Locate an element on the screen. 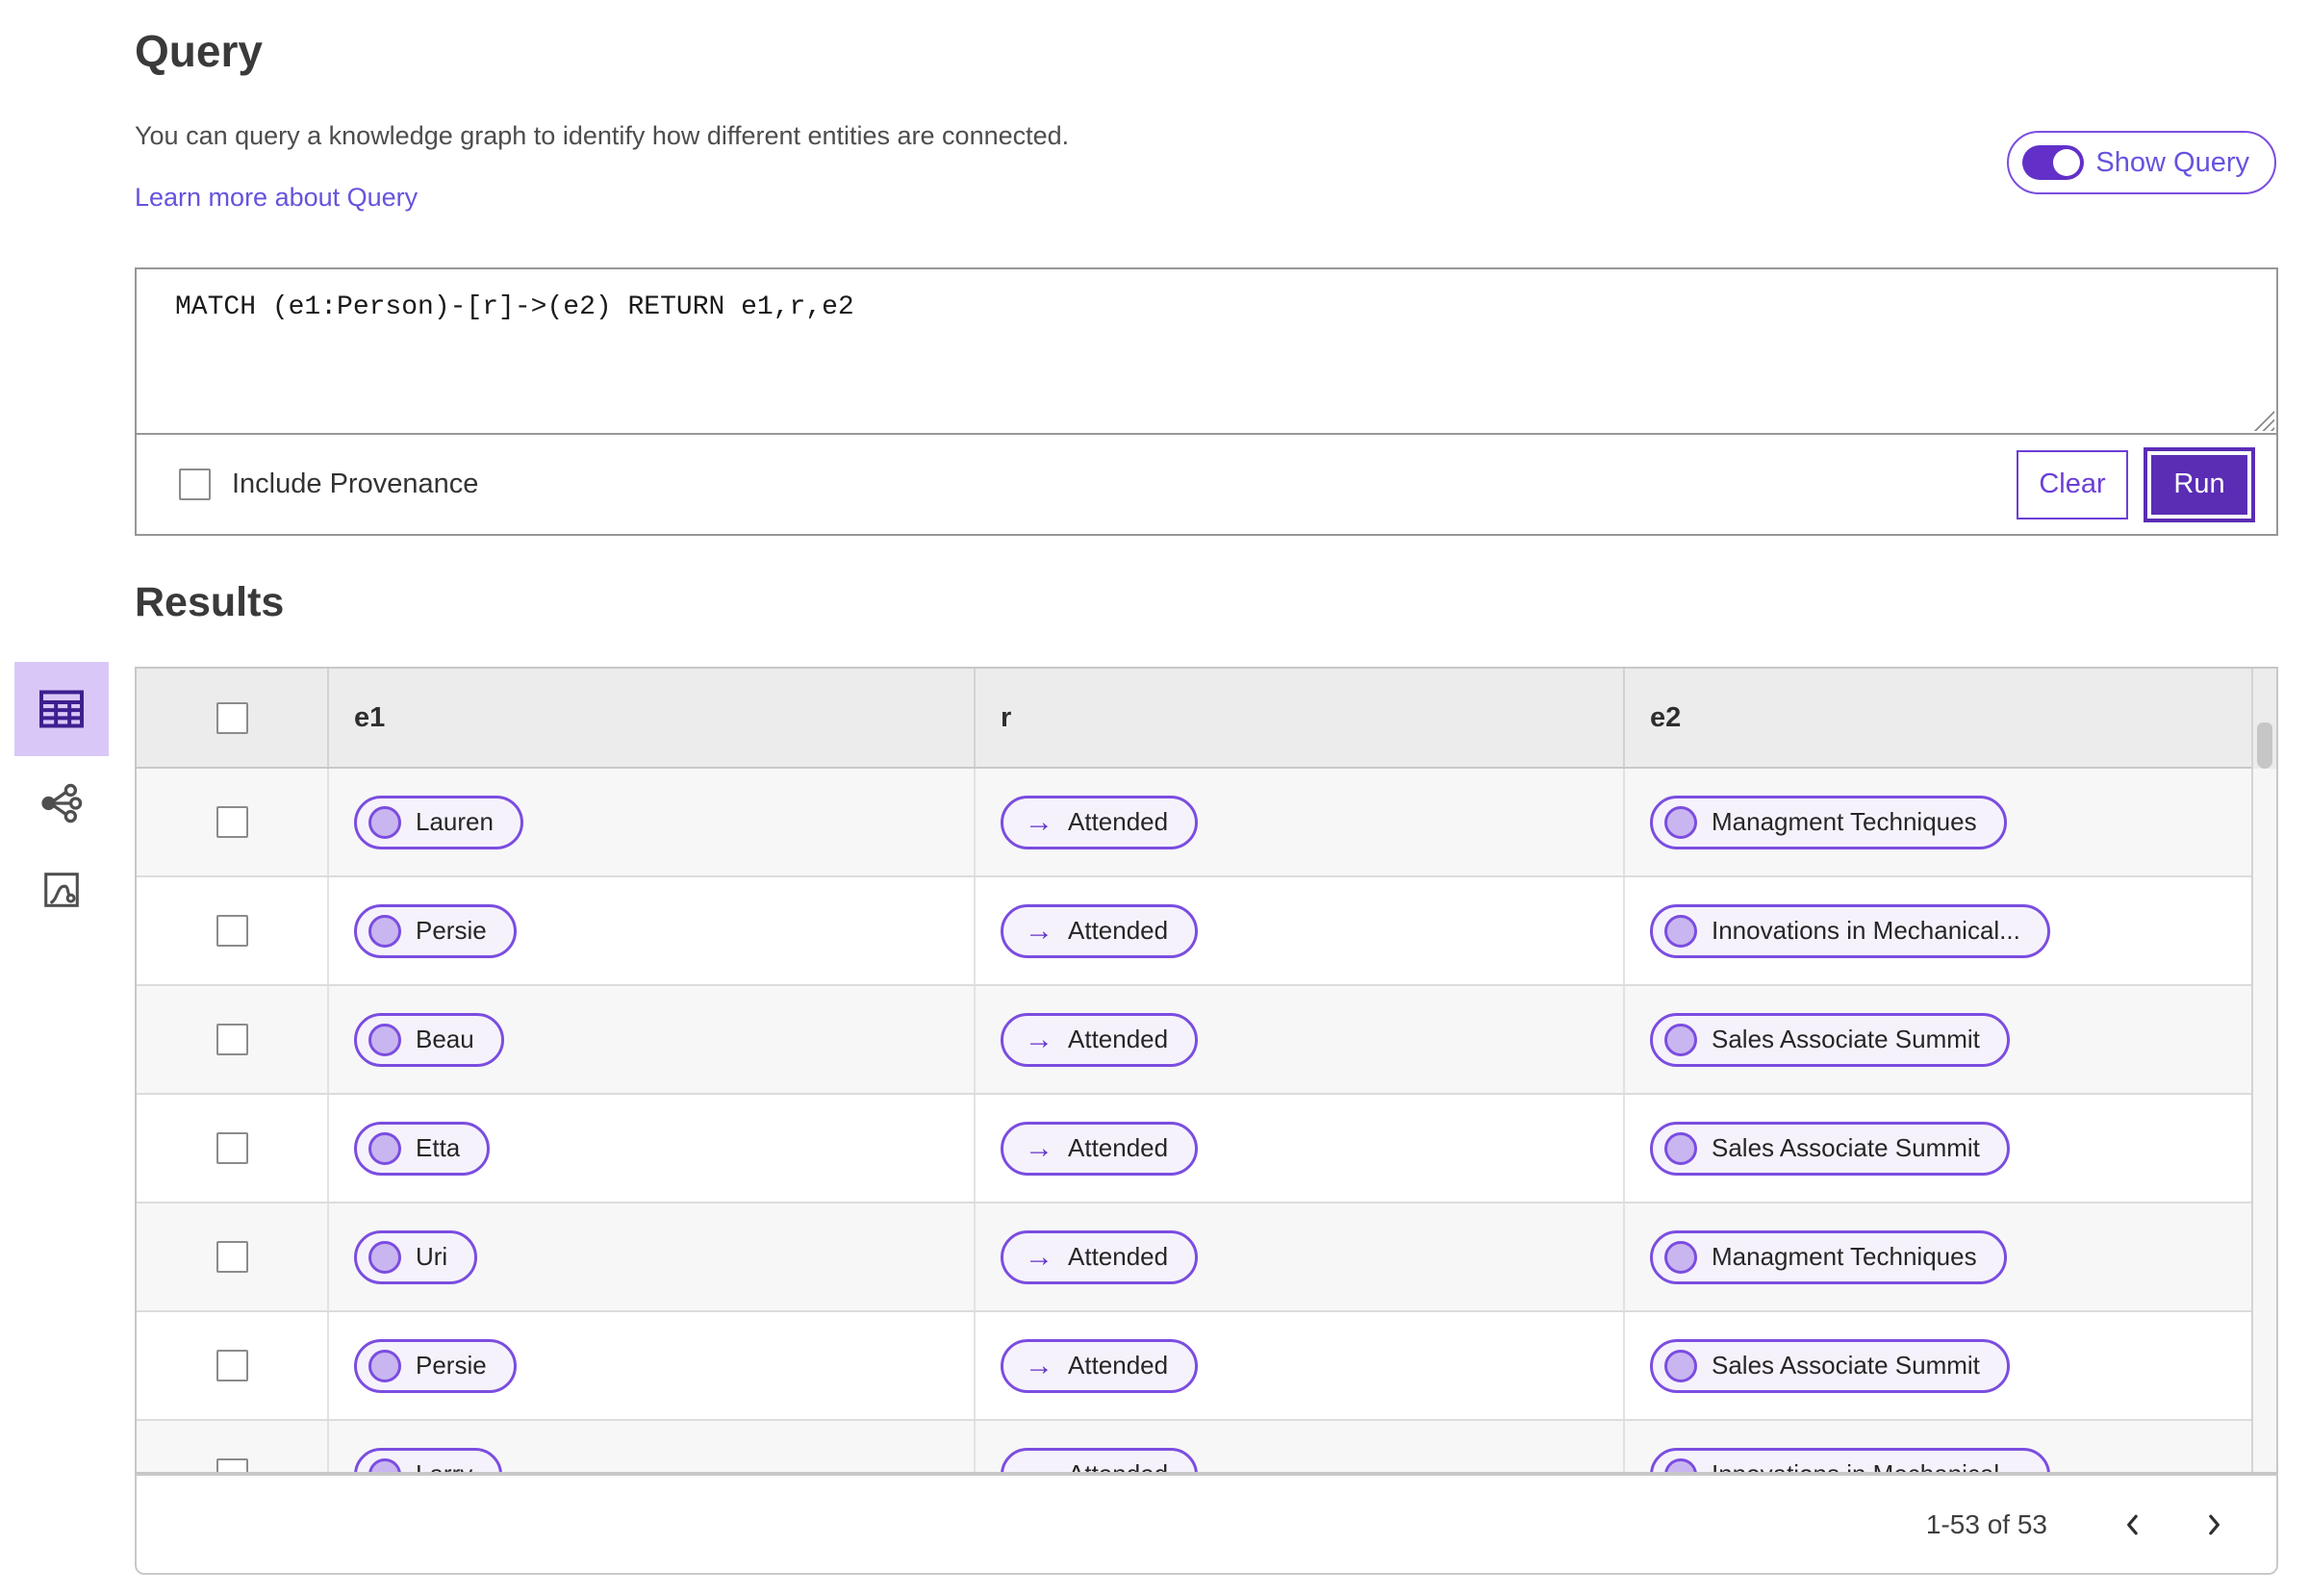  next-page-button is located at coordinates (2214, 1525).